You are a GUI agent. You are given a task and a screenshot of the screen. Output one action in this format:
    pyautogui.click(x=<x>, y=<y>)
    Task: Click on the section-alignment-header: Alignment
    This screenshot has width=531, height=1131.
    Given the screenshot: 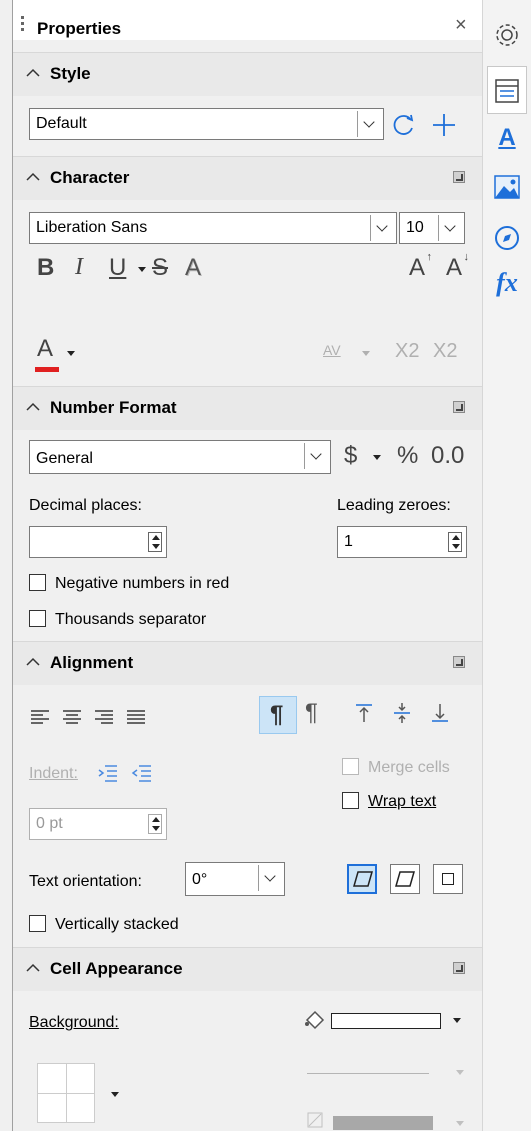 What is the action you would take?
    pyautogui.click(x=248, y=663)
    